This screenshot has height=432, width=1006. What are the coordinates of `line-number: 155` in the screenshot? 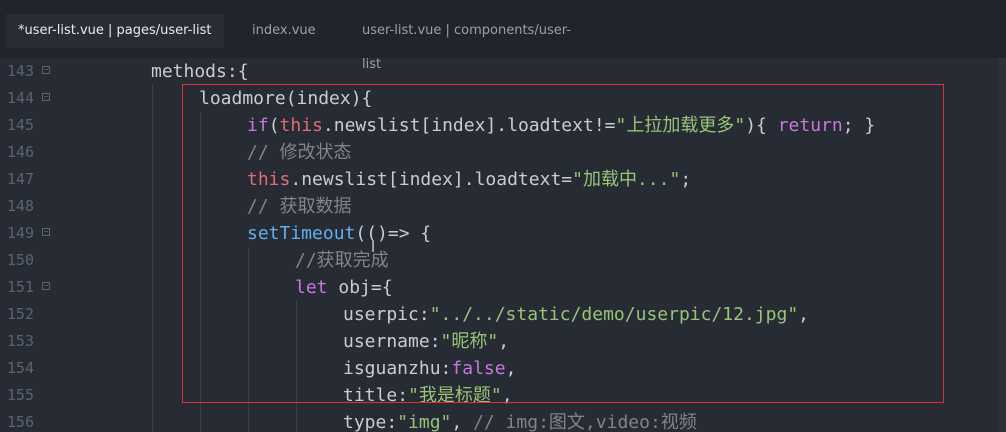 It's located at (20, 395).